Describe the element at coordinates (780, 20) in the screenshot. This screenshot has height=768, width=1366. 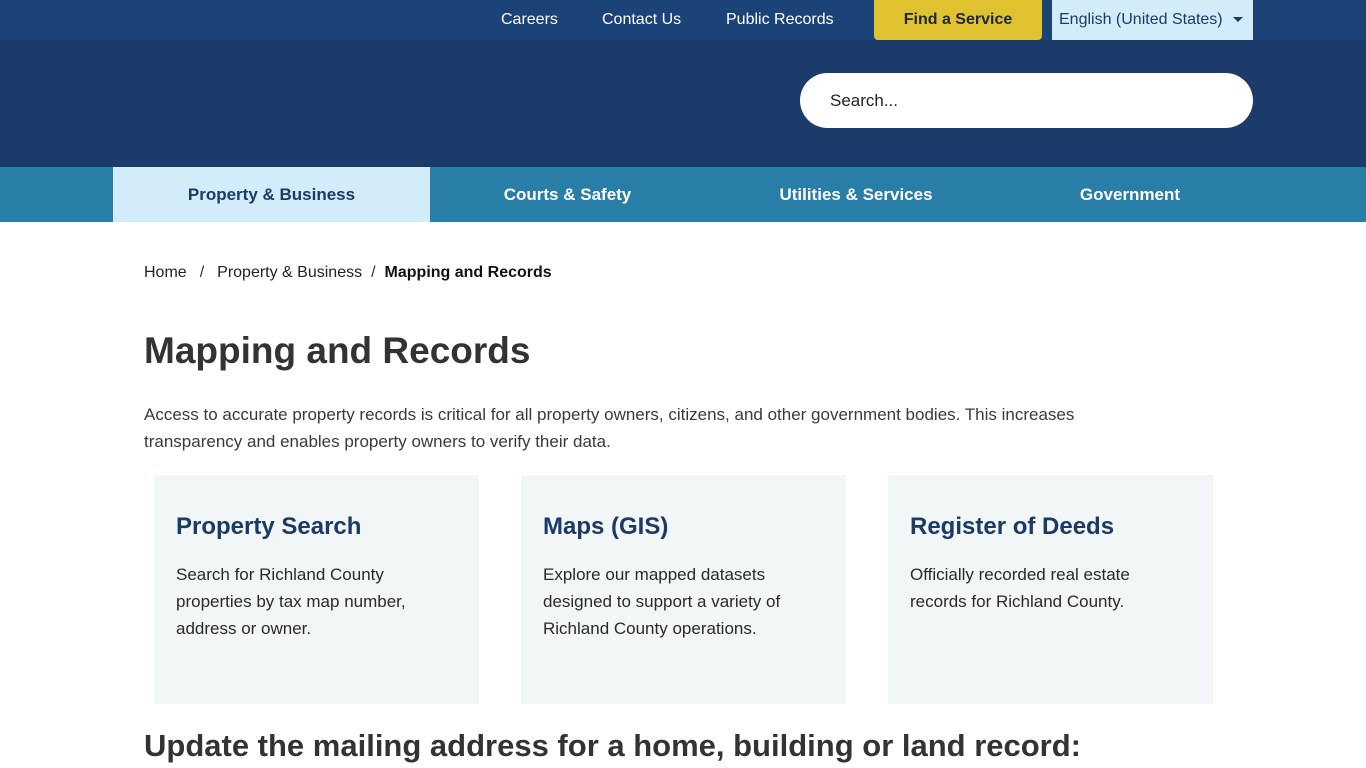
I see `public-records-link: Public Records` at that location.